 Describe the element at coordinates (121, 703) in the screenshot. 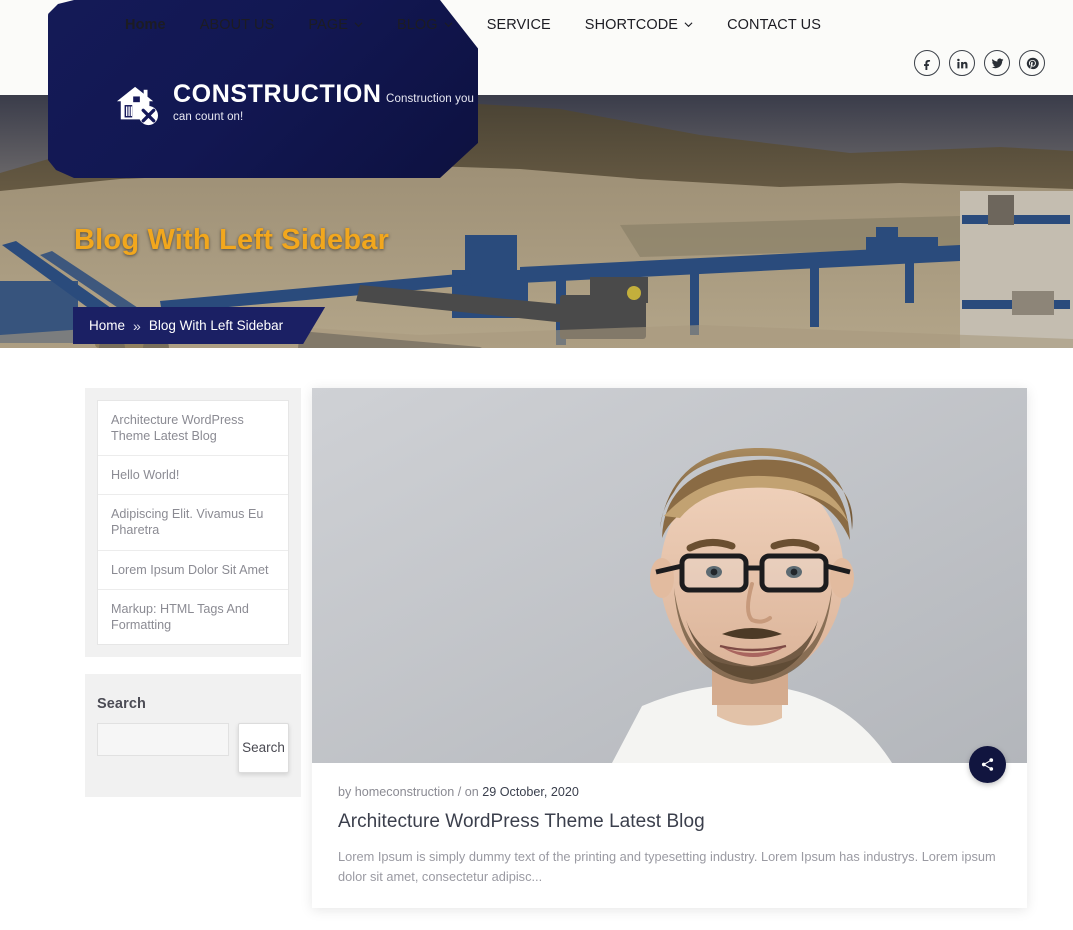

I see `search-widget-title: Search` at that location.